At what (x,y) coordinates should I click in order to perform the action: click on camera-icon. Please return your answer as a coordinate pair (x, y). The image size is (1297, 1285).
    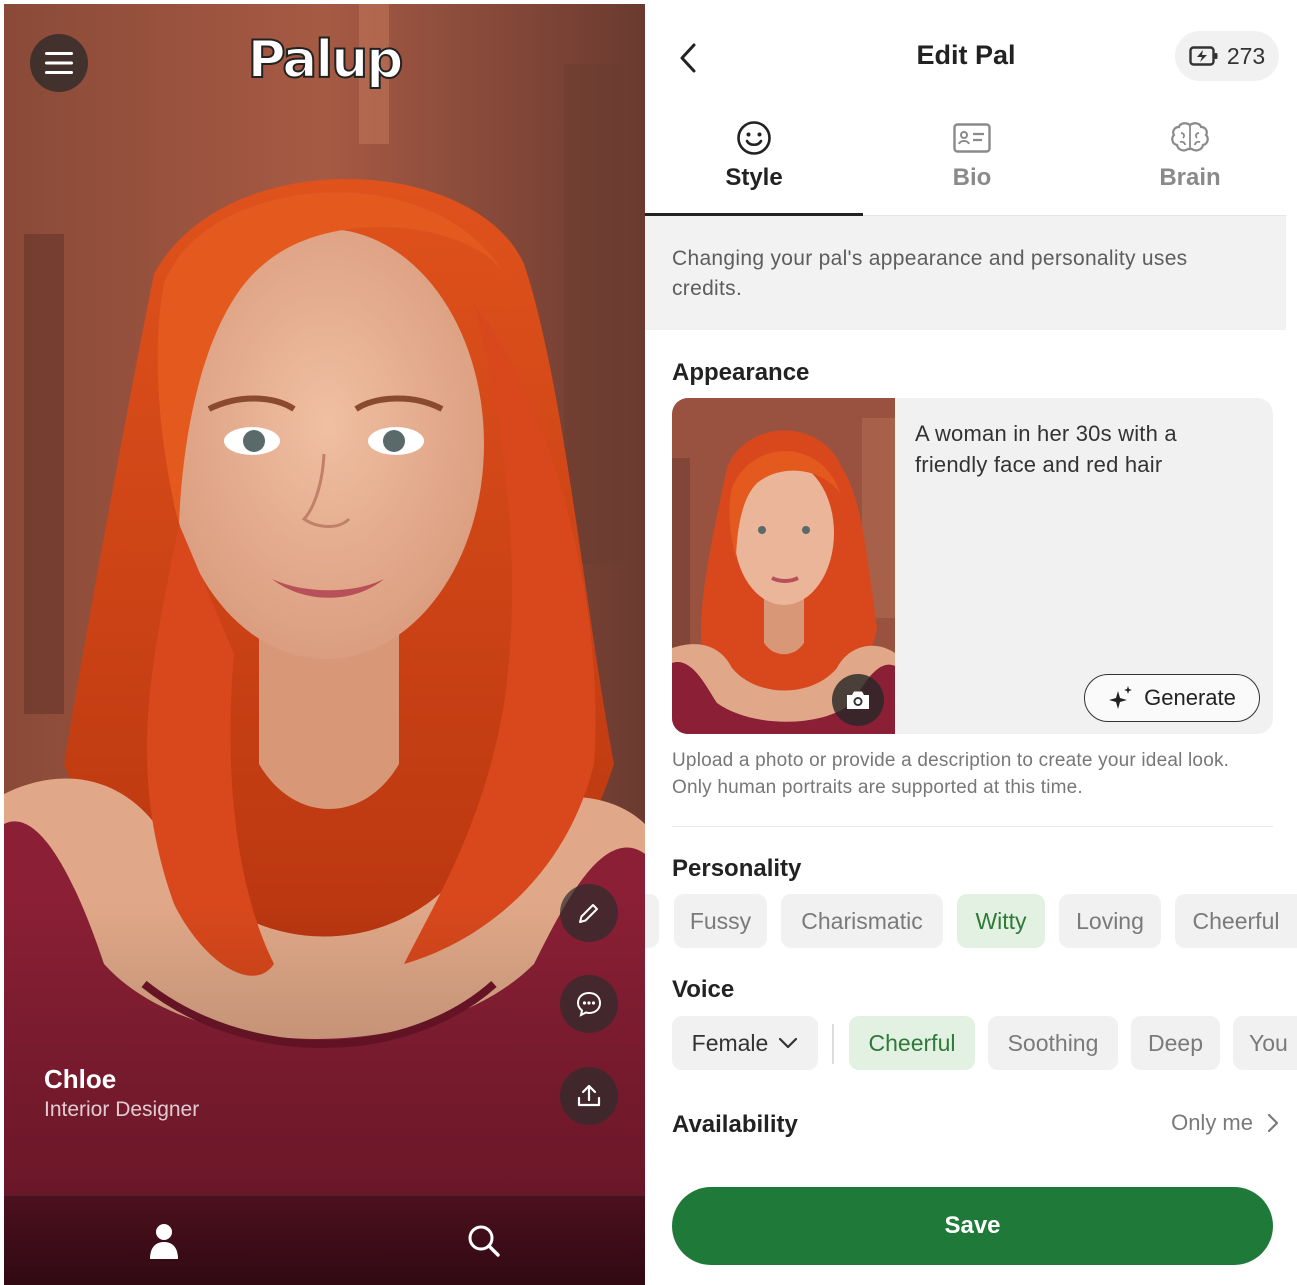
    Looking at the image, I should click on (858, 700).